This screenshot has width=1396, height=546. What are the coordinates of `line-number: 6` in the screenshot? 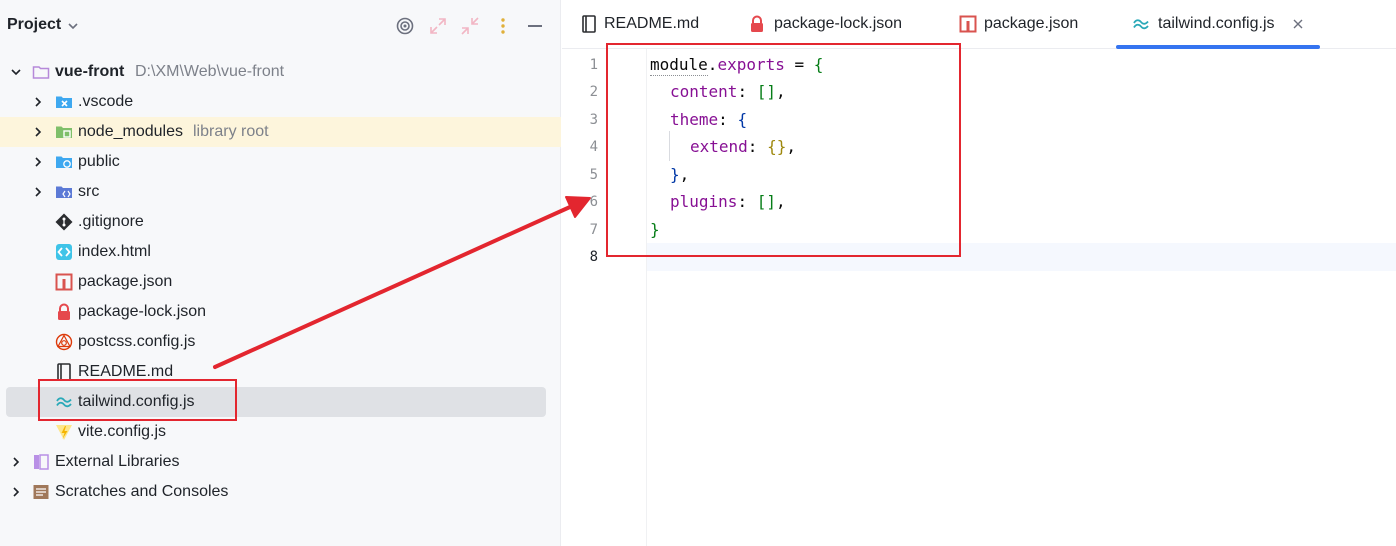 It's located at (593, 202).